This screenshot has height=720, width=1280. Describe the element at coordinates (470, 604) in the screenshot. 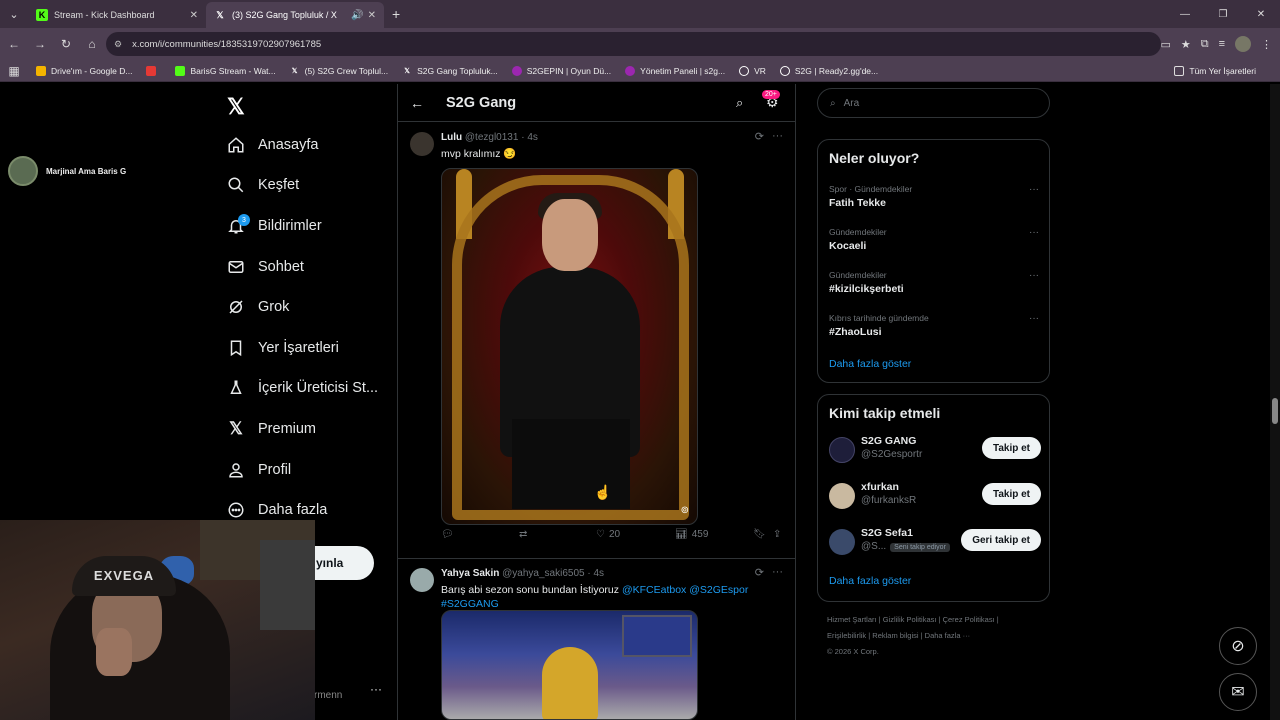

I see `hashtag-link: #S2GGANG` at that location.